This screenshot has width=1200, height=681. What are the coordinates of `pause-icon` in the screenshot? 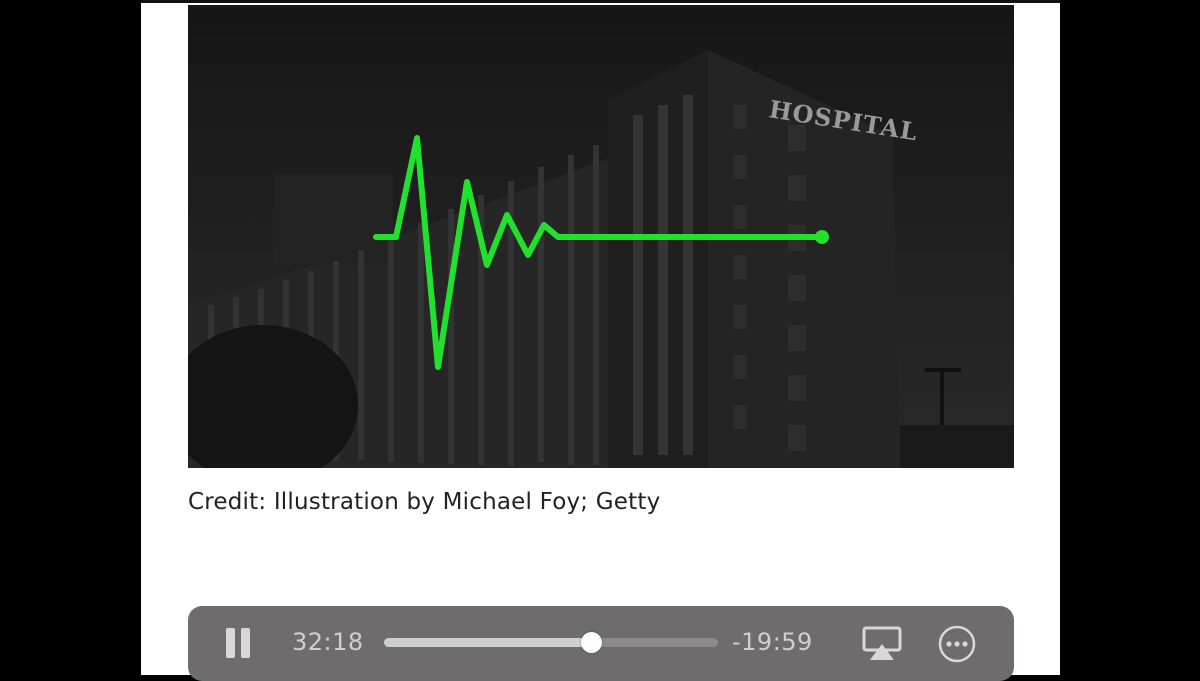 It's located at (238, 643).